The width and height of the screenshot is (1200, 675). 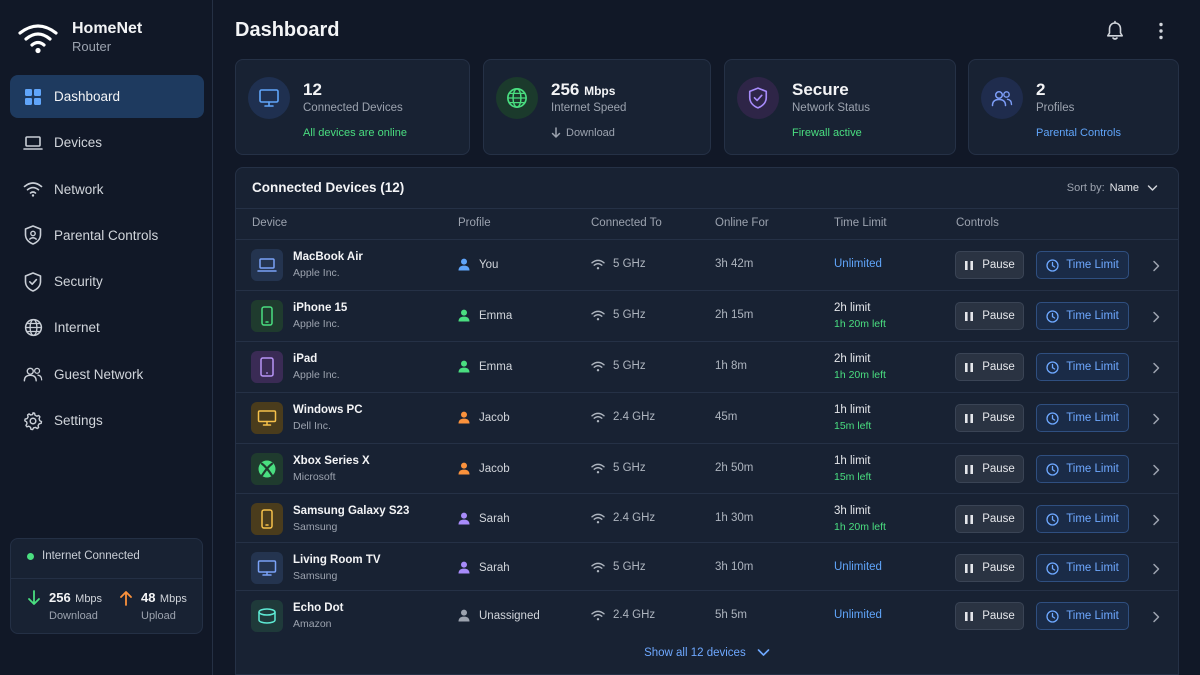 What do you see at coordinates (267, 519) in the screenshot?
I see `phone-icon` at bounding box center [267, 519].